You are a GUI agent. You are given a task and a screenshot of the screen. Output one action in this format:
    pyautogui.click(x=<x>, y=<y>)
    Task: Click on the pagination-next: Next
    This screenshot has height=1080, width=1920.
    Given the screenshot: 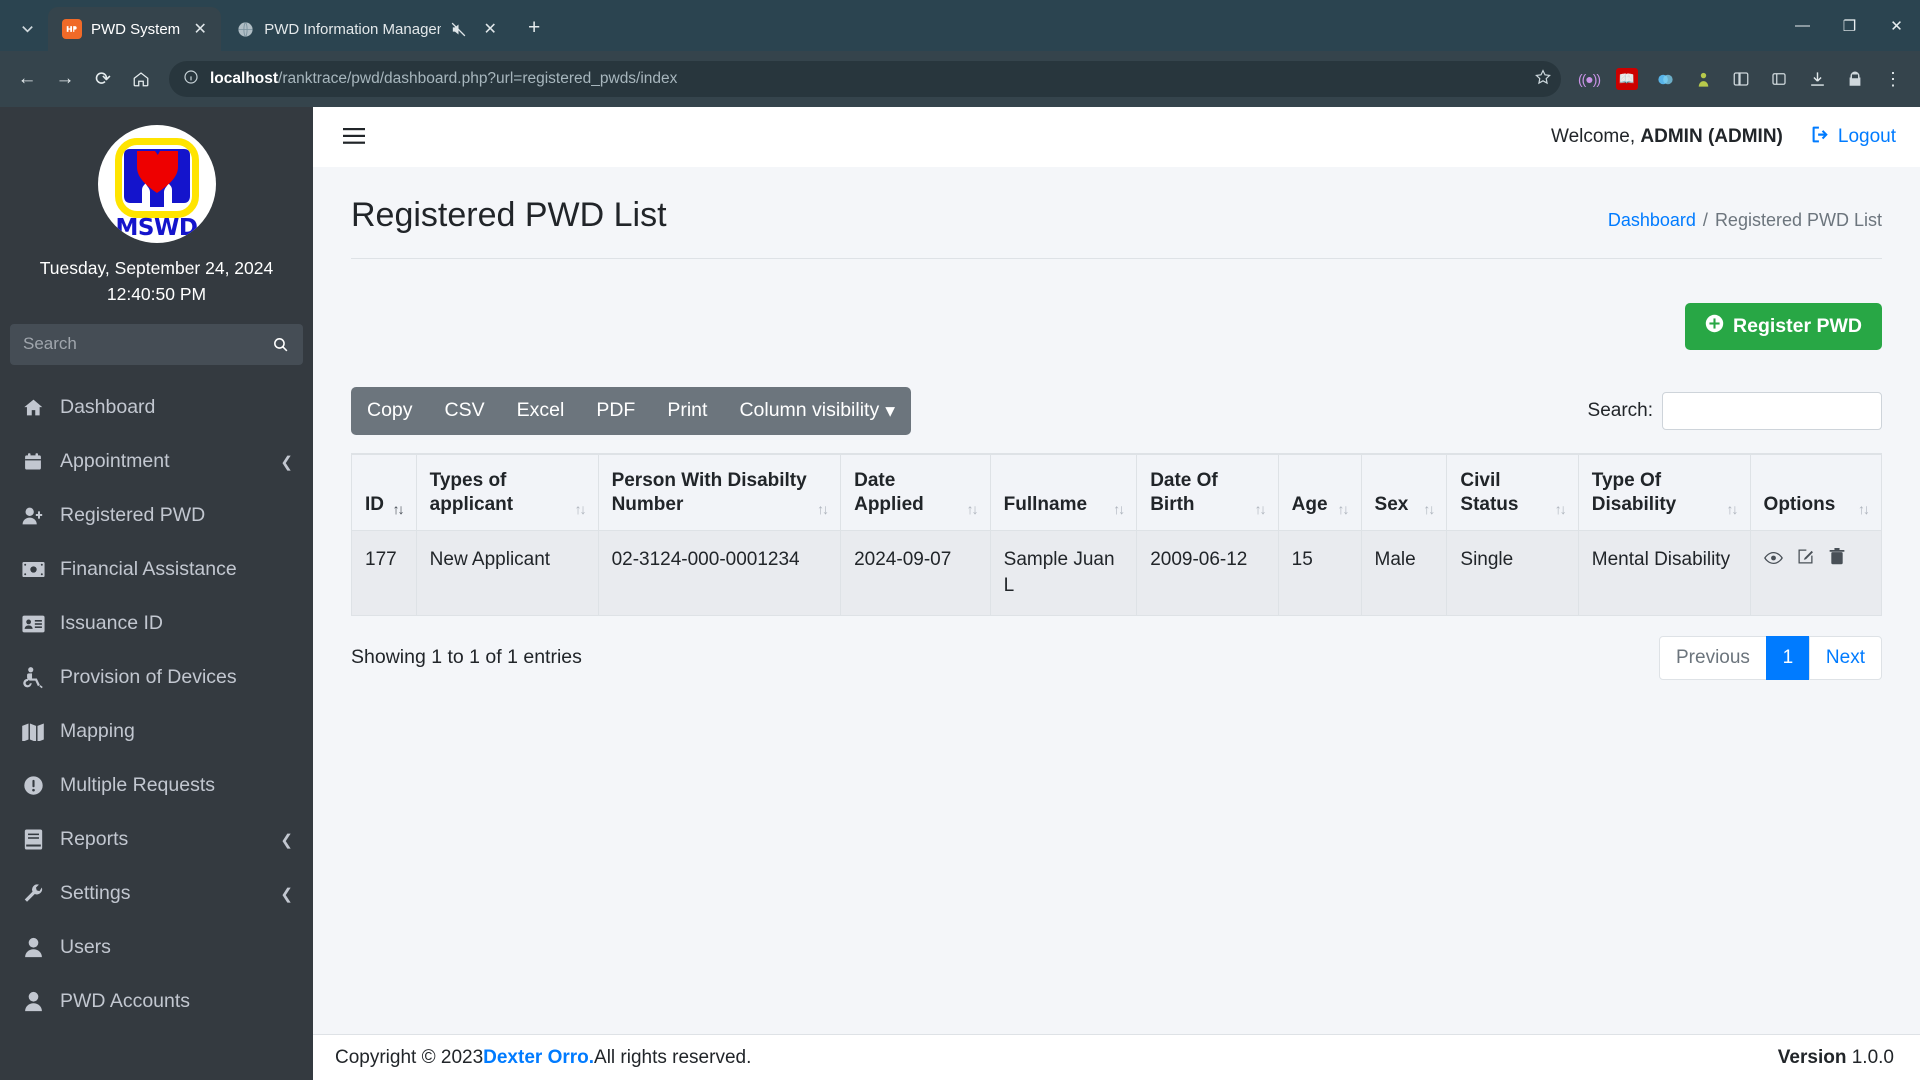 What is the action you would take?
    pyautogui.click(x=1845, y=657)
    